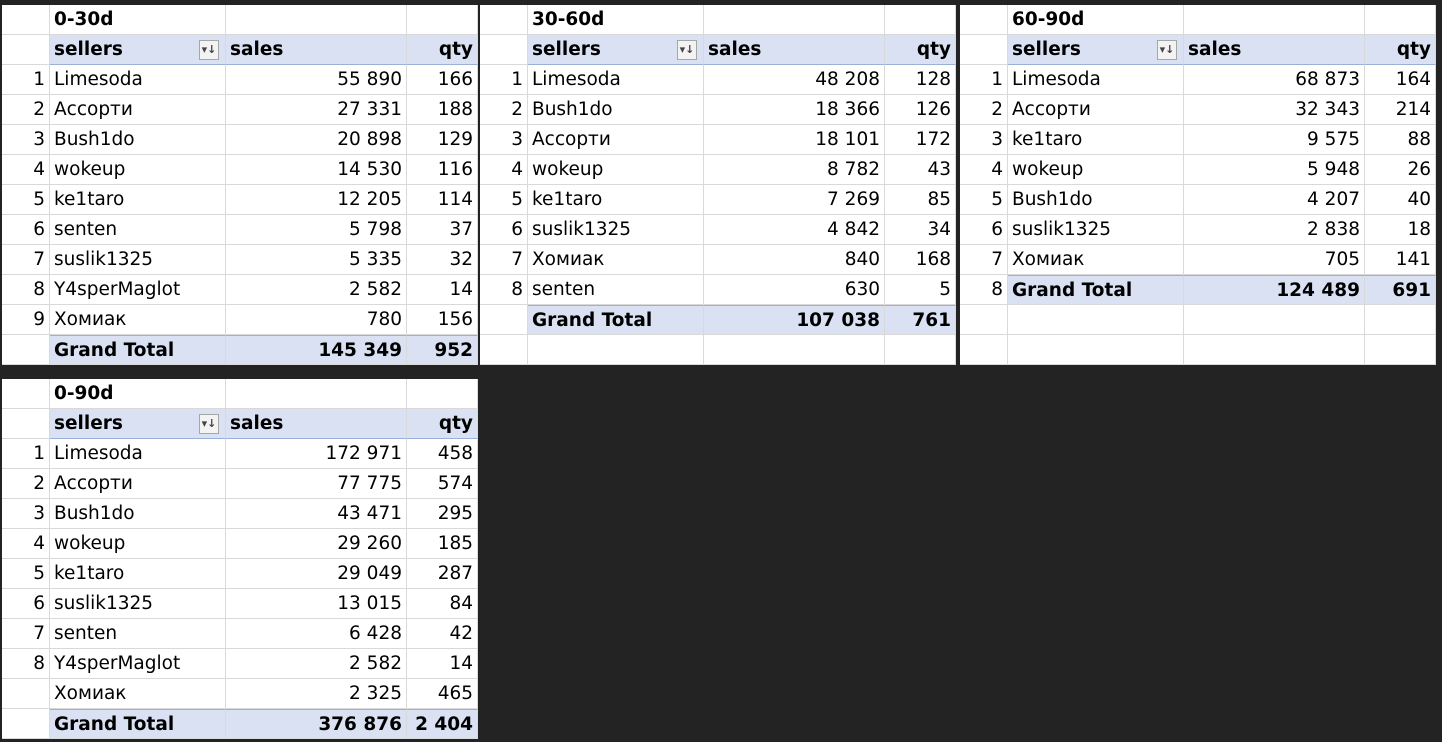 Image resolution: width=1442 pixels, height=742 pixels. Describe the element at coordinates (616, 20) in the screenshot. I see `pivot-title: 30-60d` at that location.